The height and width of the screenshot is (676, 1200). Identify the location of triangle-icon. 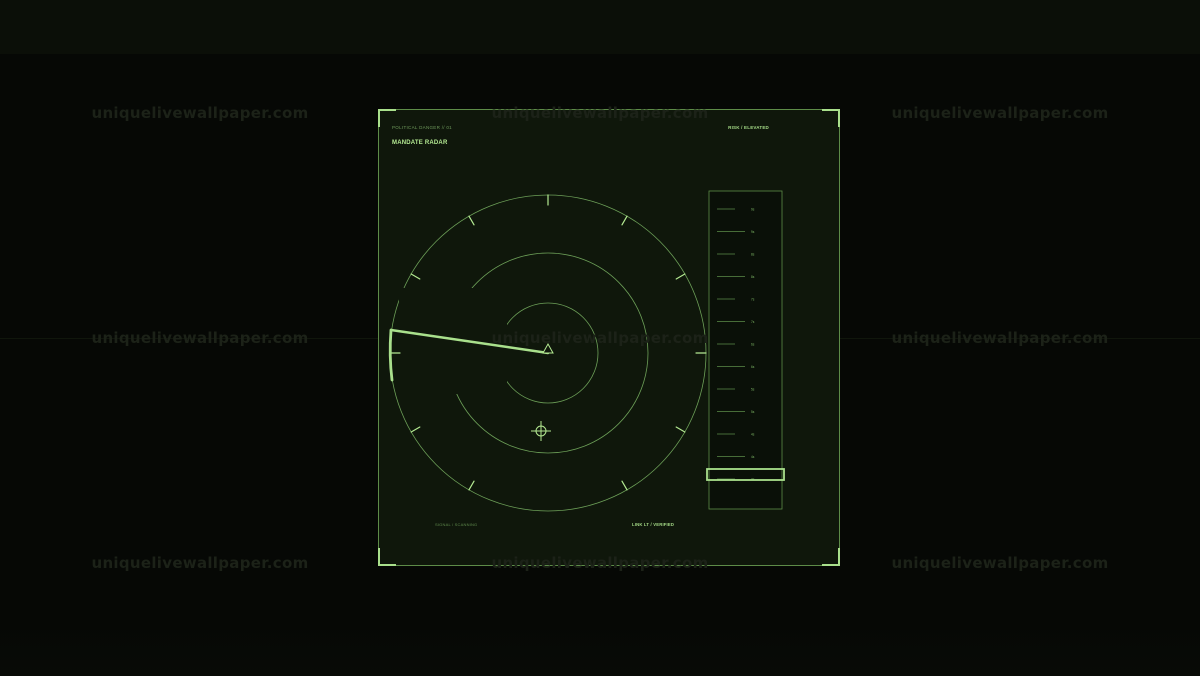
(548, 348).